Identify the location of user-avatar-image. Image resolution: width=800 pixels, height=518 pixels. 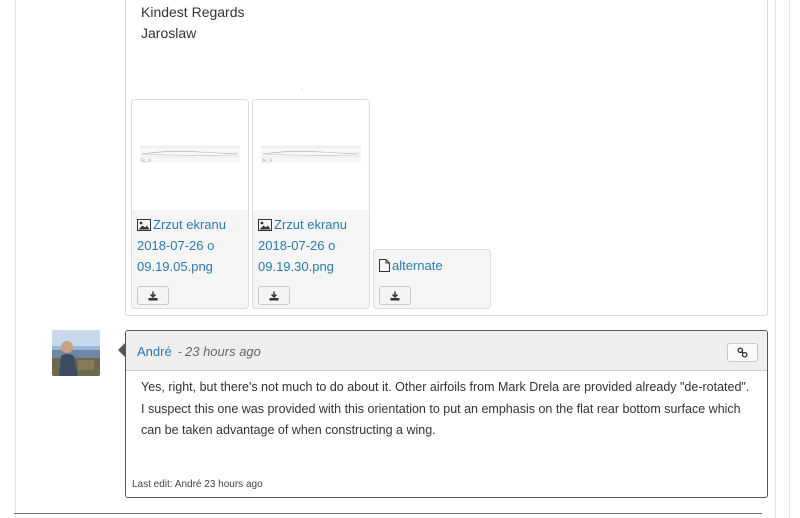
(76, 353).